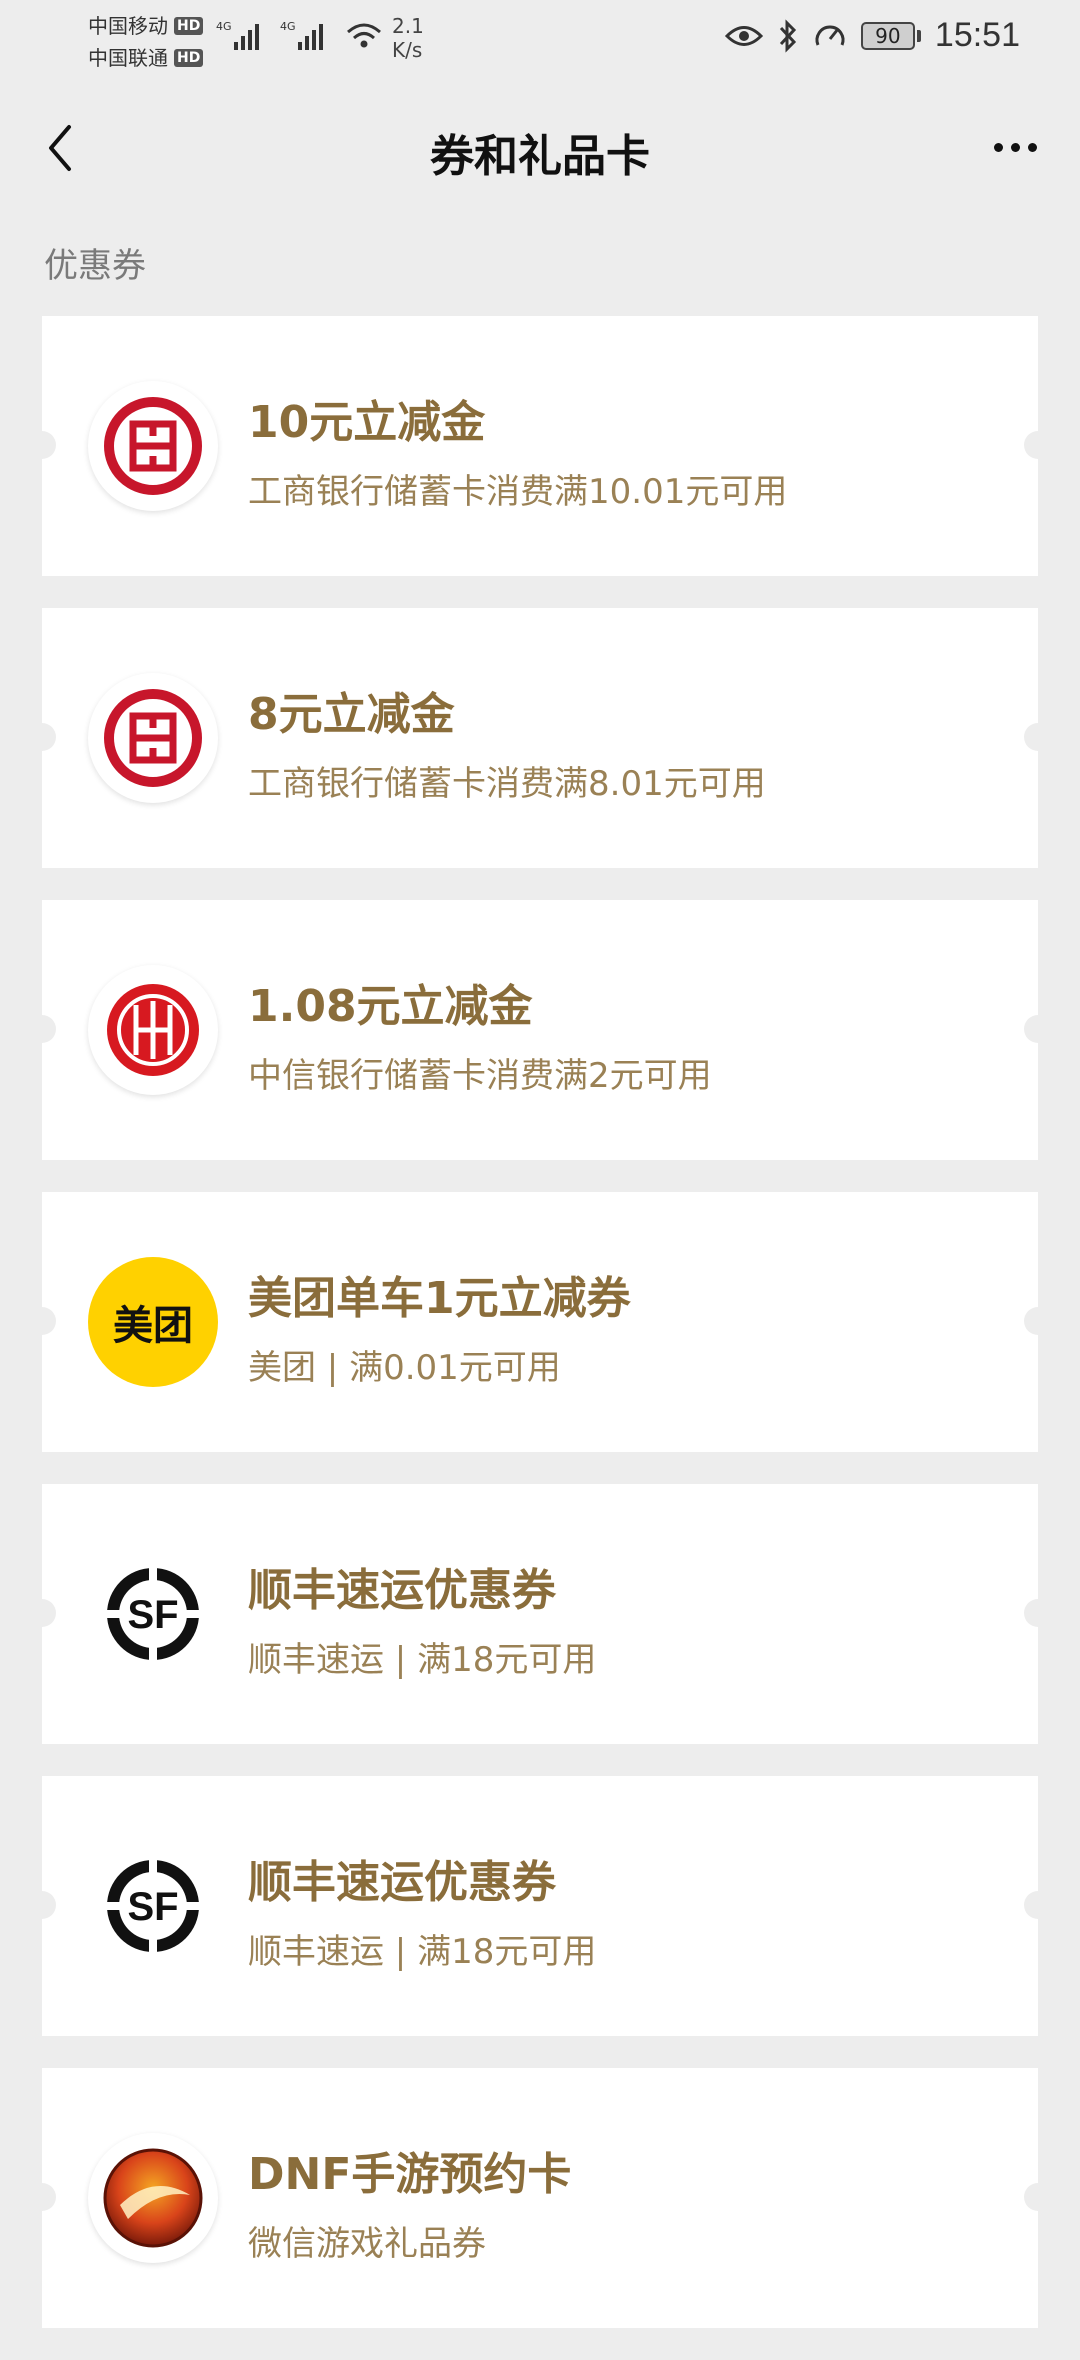 This screenshot has width=1080, height=2360. What do you see at coordinates (480, 1076) in the screenshot?
I see `coupon-desc: 中信银行储蓄卡消费满2元可用` at bounding box center [480, 1076].